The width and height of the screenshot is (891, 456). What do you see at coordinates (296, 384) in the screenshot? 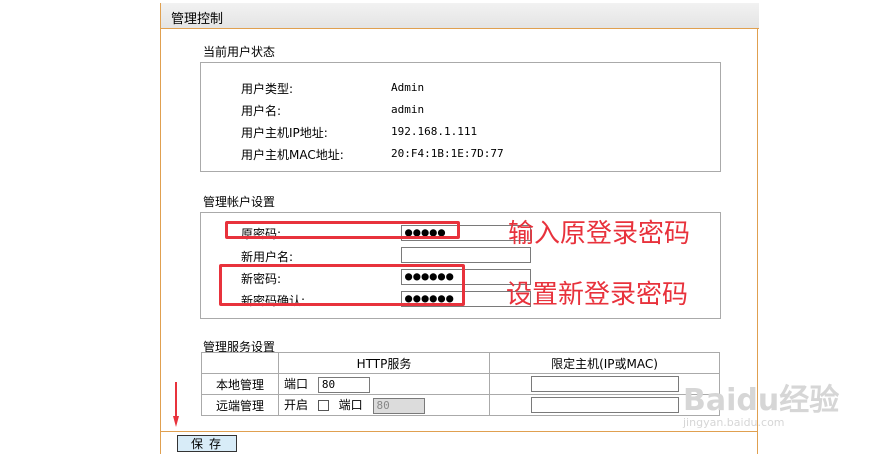
I see `local-port-label: 端口` at bounding box center [296, 384].